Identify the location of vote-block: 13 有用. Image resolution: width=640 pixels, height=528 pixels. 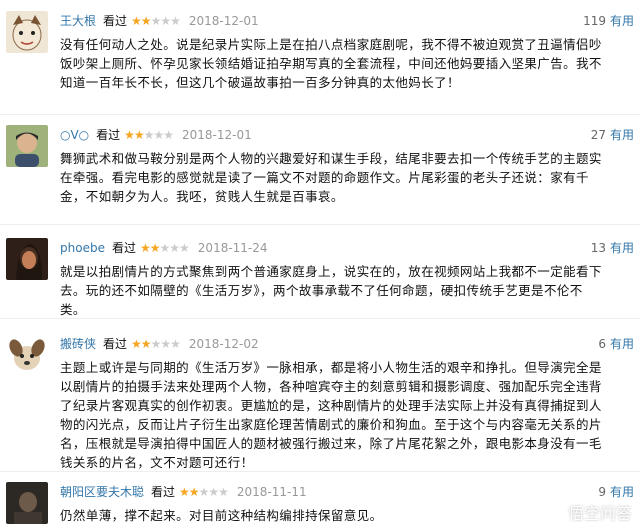
(612, 248).